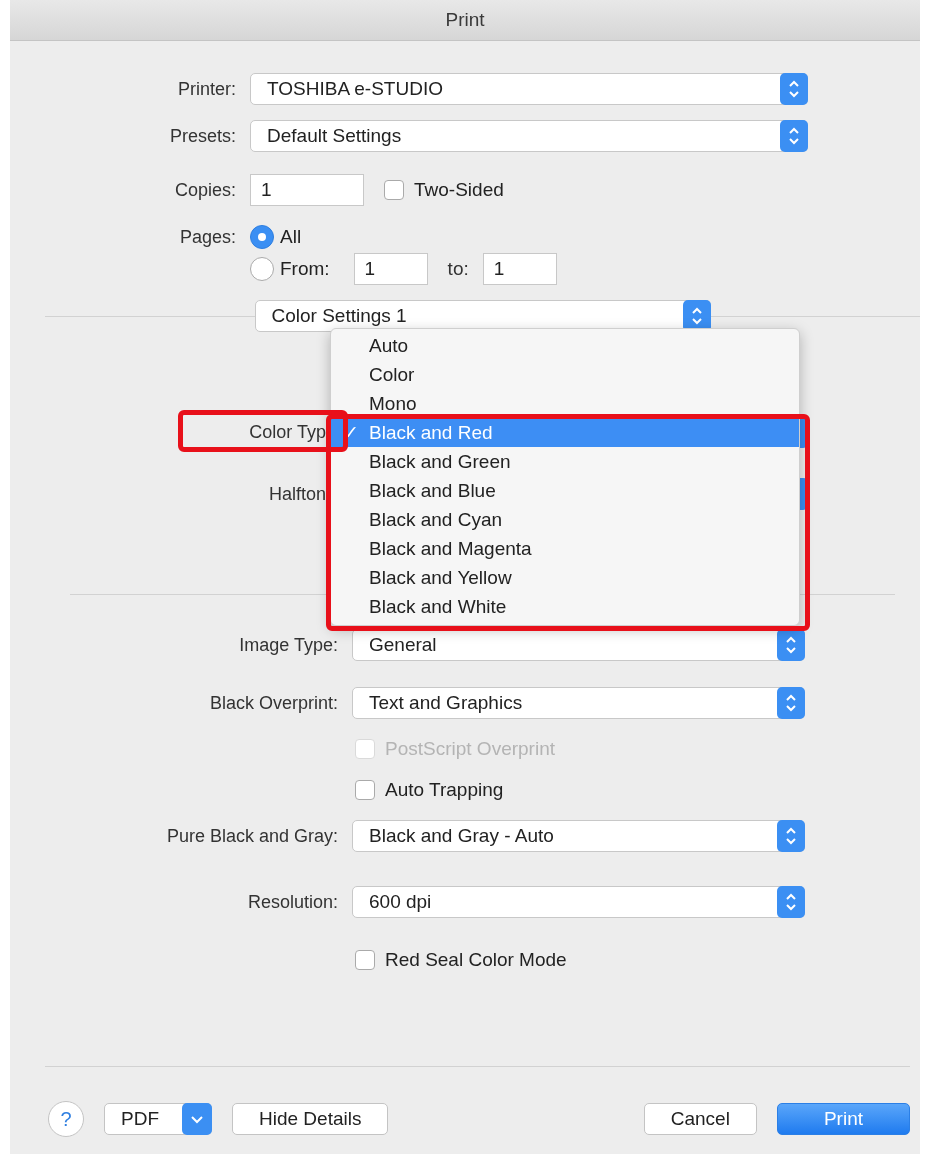 The width and height of the screenshot is (930, 1154). I want to click on help-button: ?, so click(66, 1119).